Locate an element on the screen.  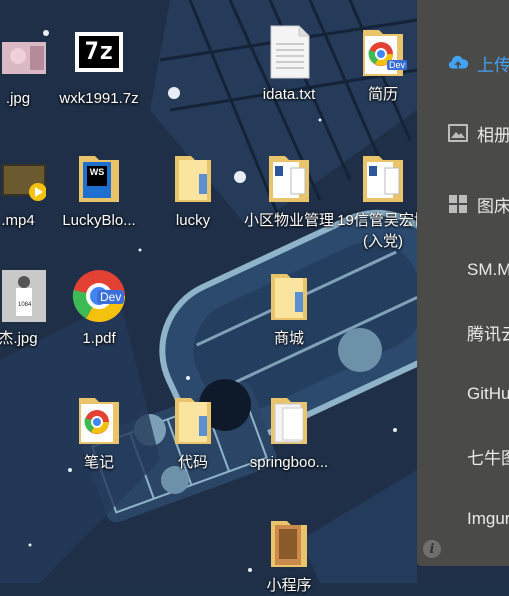
panel-item-smms: SM.MS is located at coordinates (463, 270).